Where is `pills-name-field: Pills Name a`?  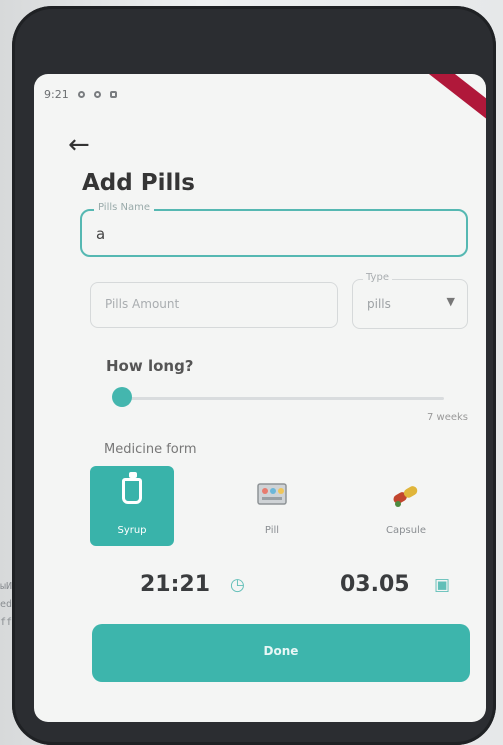
pills-name-field: Pills Name a is located at coordinates (274, 229).